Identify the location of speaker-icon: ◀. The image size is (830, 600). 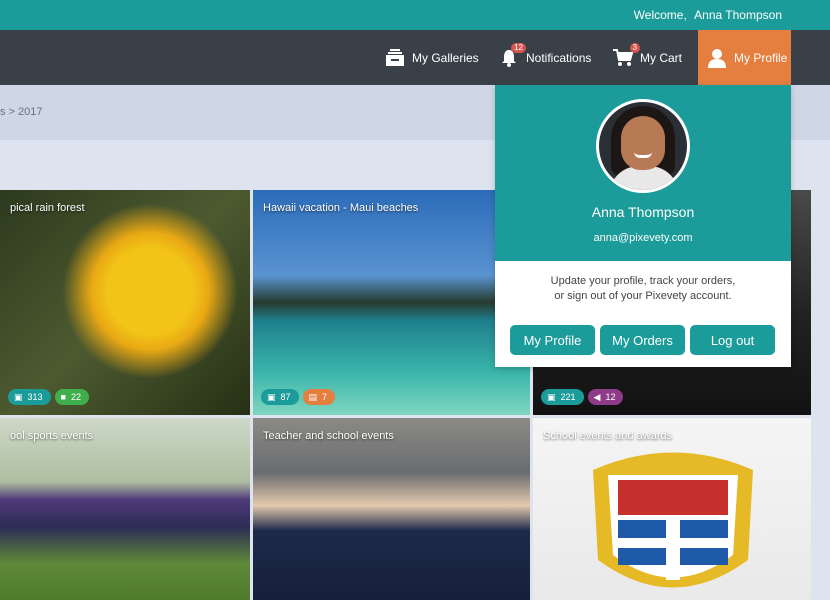
(597, 396).